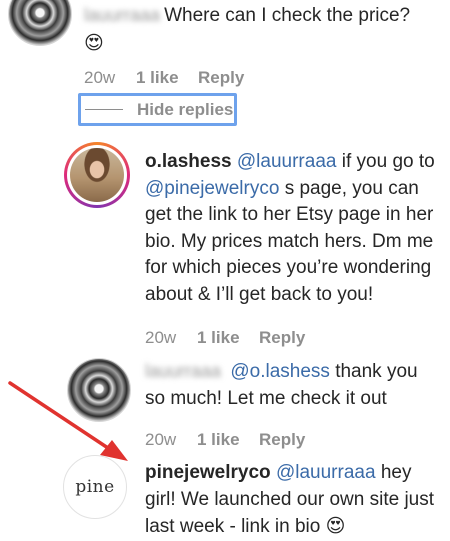  I want to click on avatar: pine, so click(95, 487).